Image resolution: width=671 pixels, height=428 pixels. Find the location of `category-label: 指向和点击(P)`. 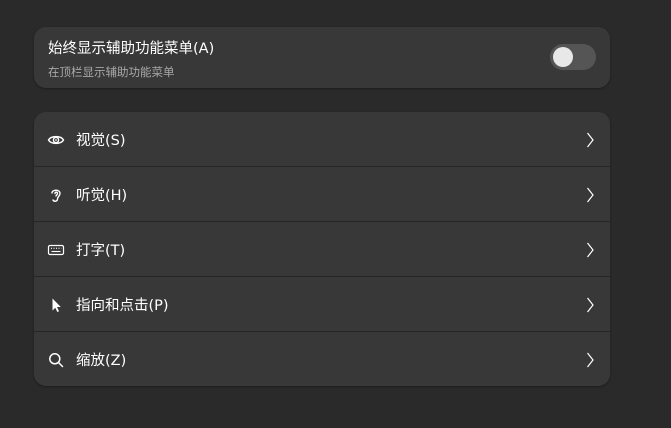

category-label: 指向和点击(P) is located at coordinates (122, 306).